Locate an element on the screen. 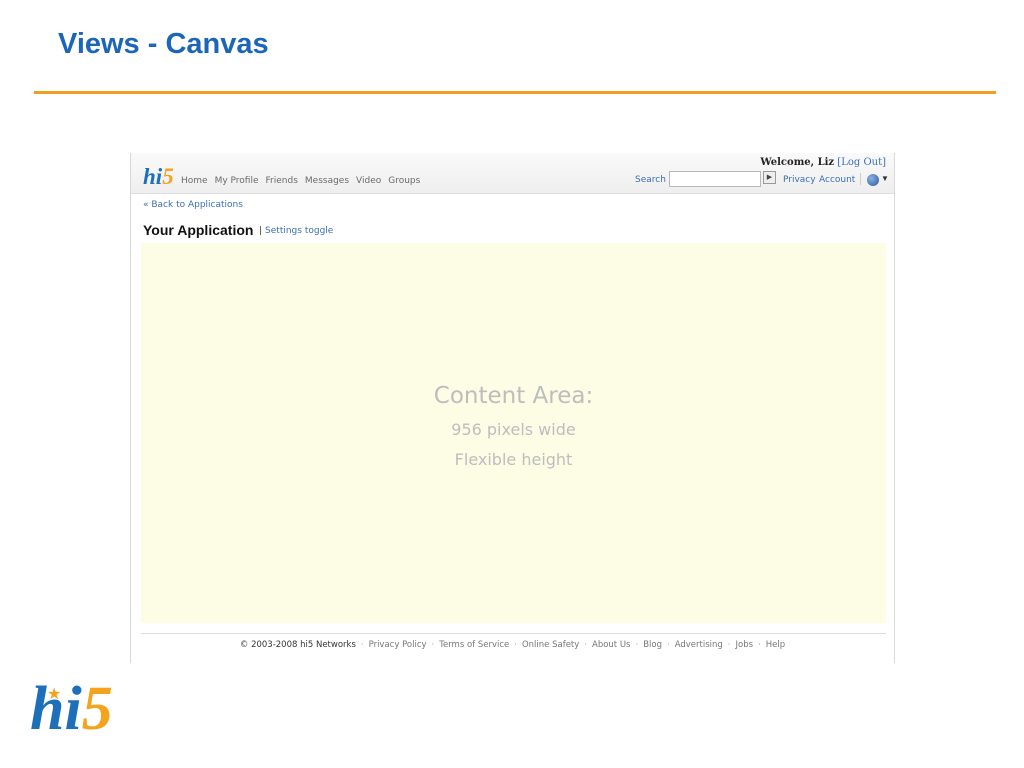  search-input is located at coordinates (715, 179).